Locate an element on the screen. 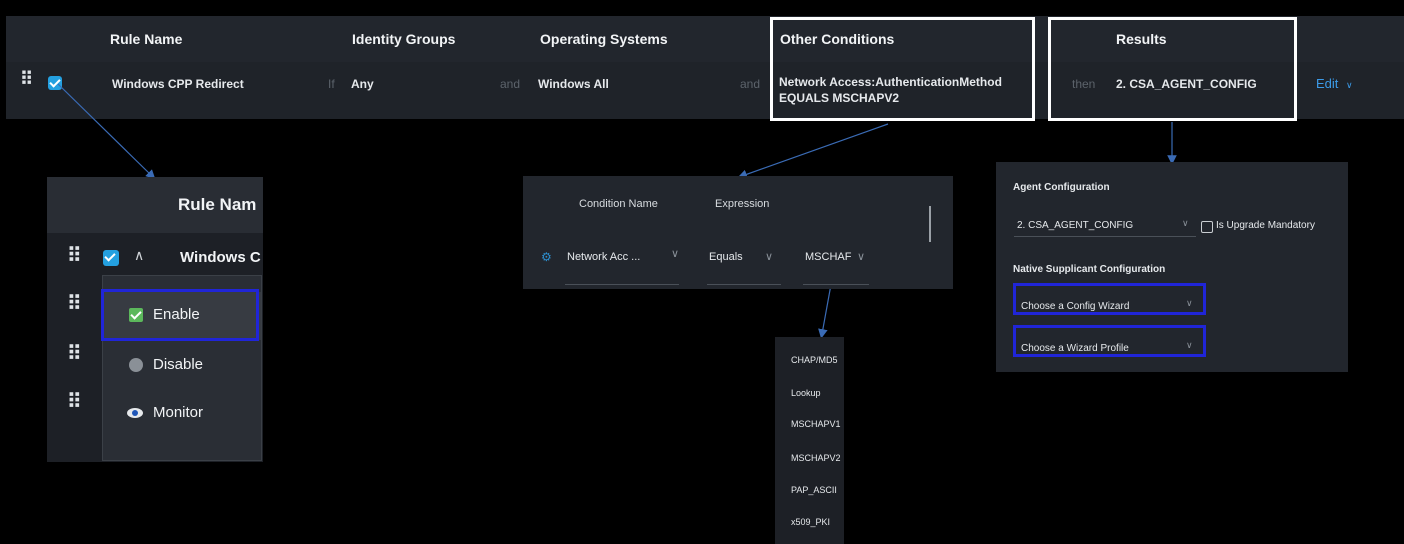 The width and height of the screenshot is (1404, 544). menu-item-disable: Disable is located at coordinates (182, 366).